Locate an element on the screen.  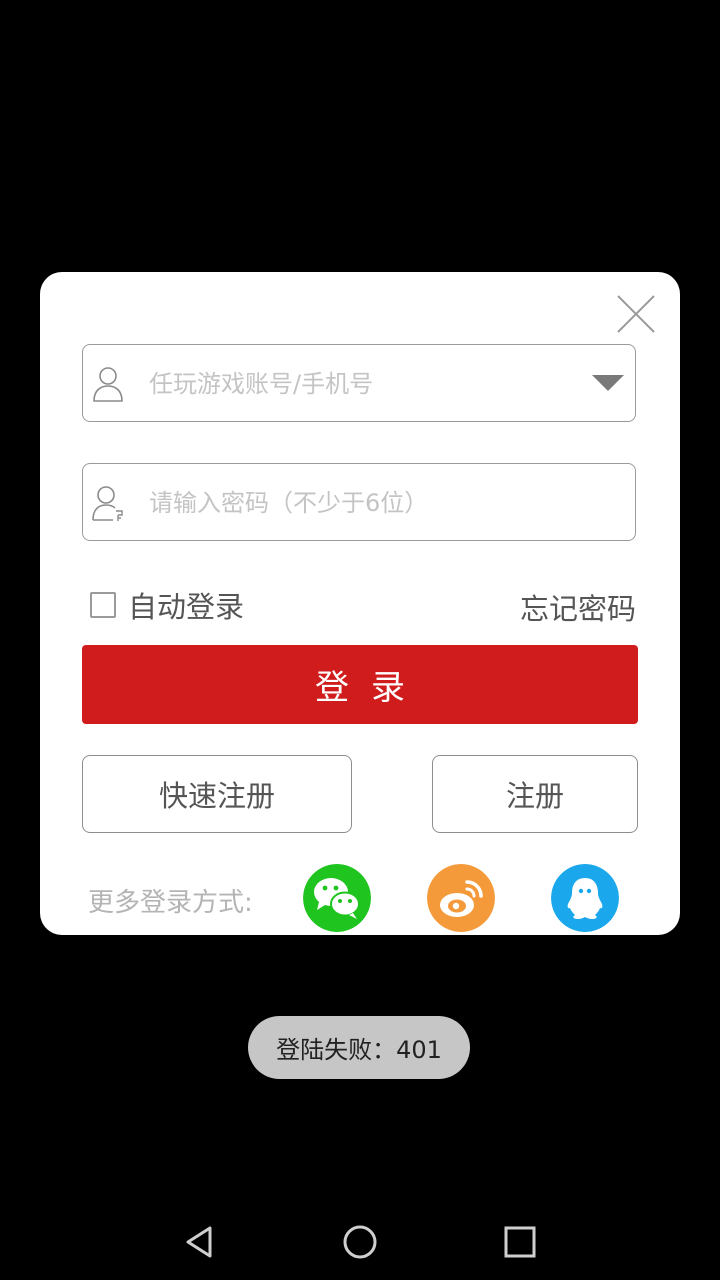
auto-login-checkbox is located at coordinates (103, 605).